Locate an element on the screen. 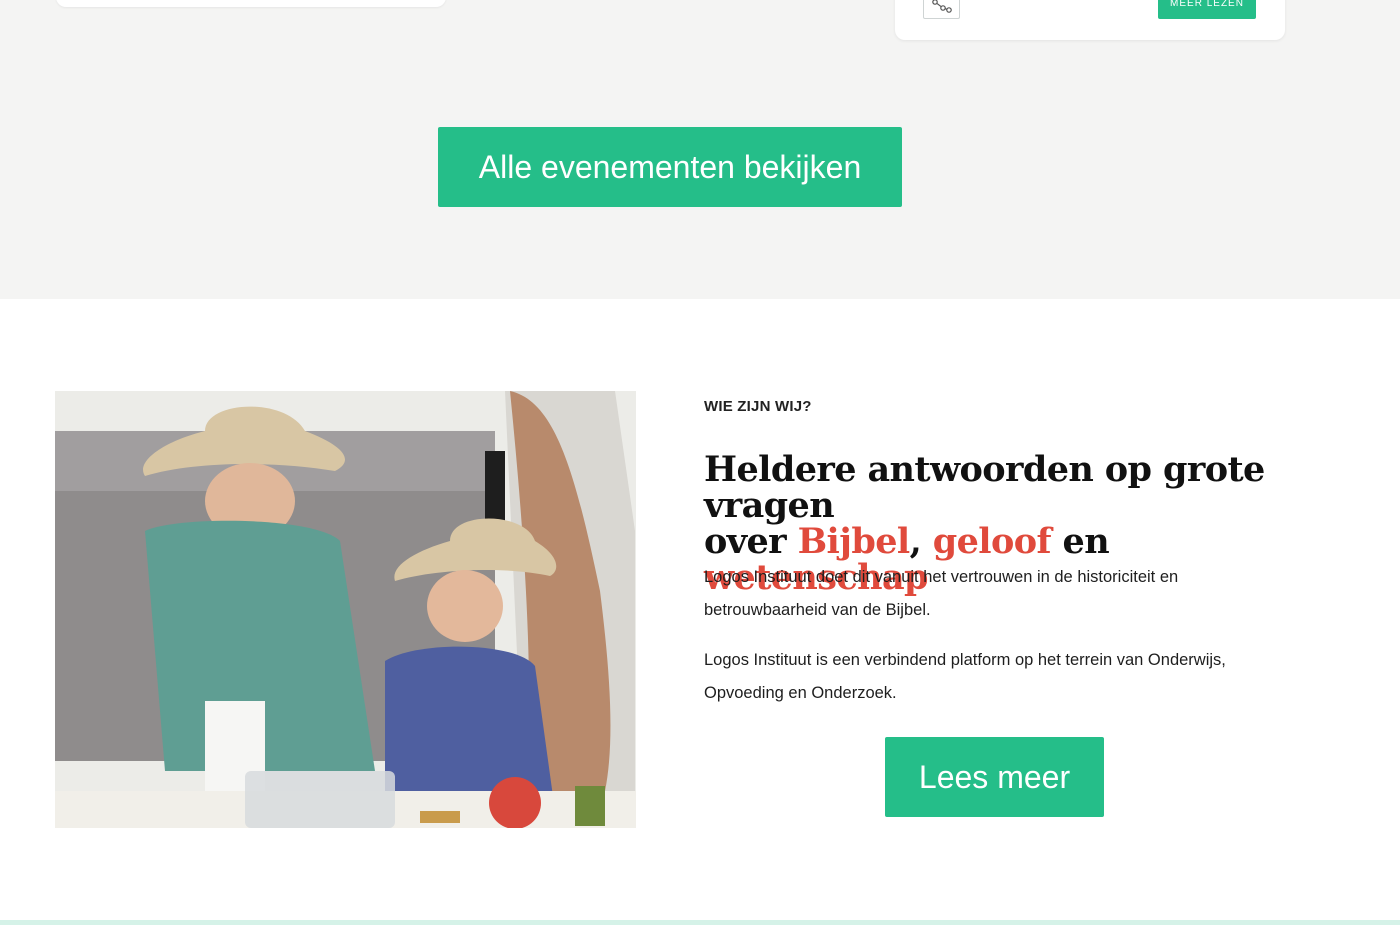  headline-connector: en is located at coordinates (1080, 541).